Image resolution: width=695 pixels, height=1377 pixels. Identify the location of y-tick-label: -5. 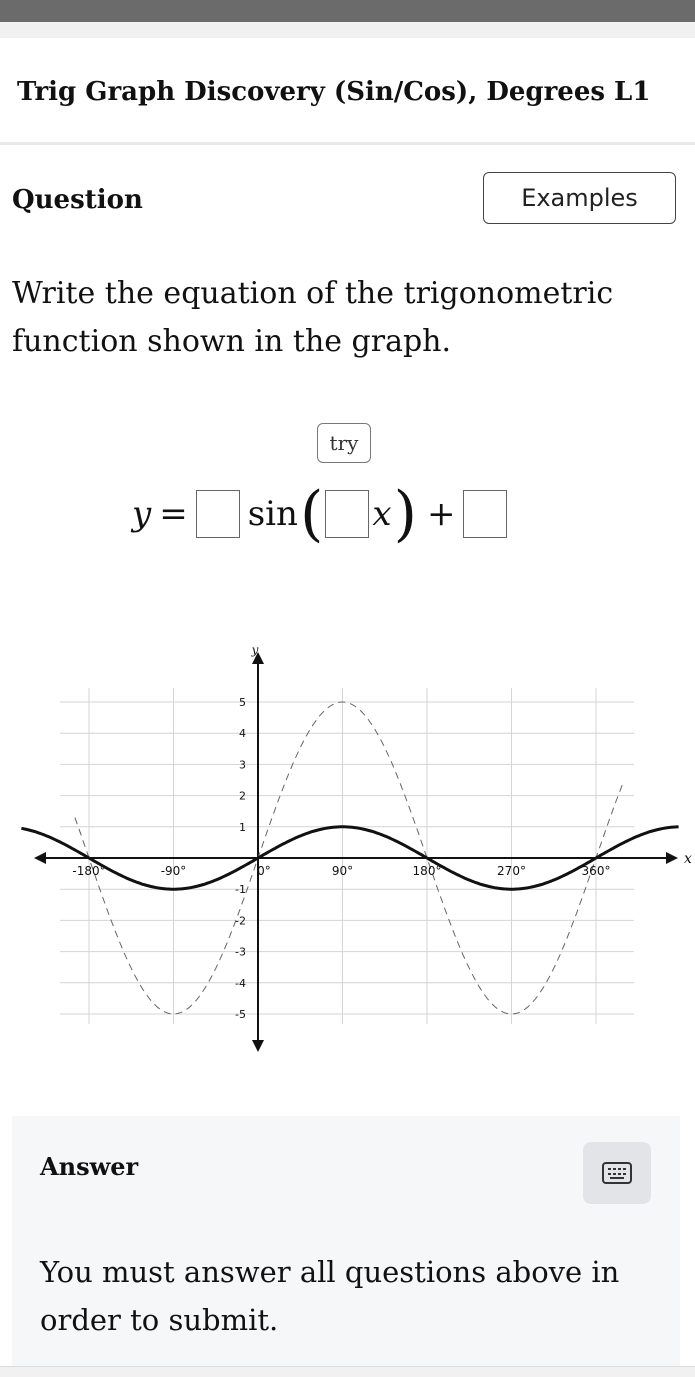
(240, 1014).